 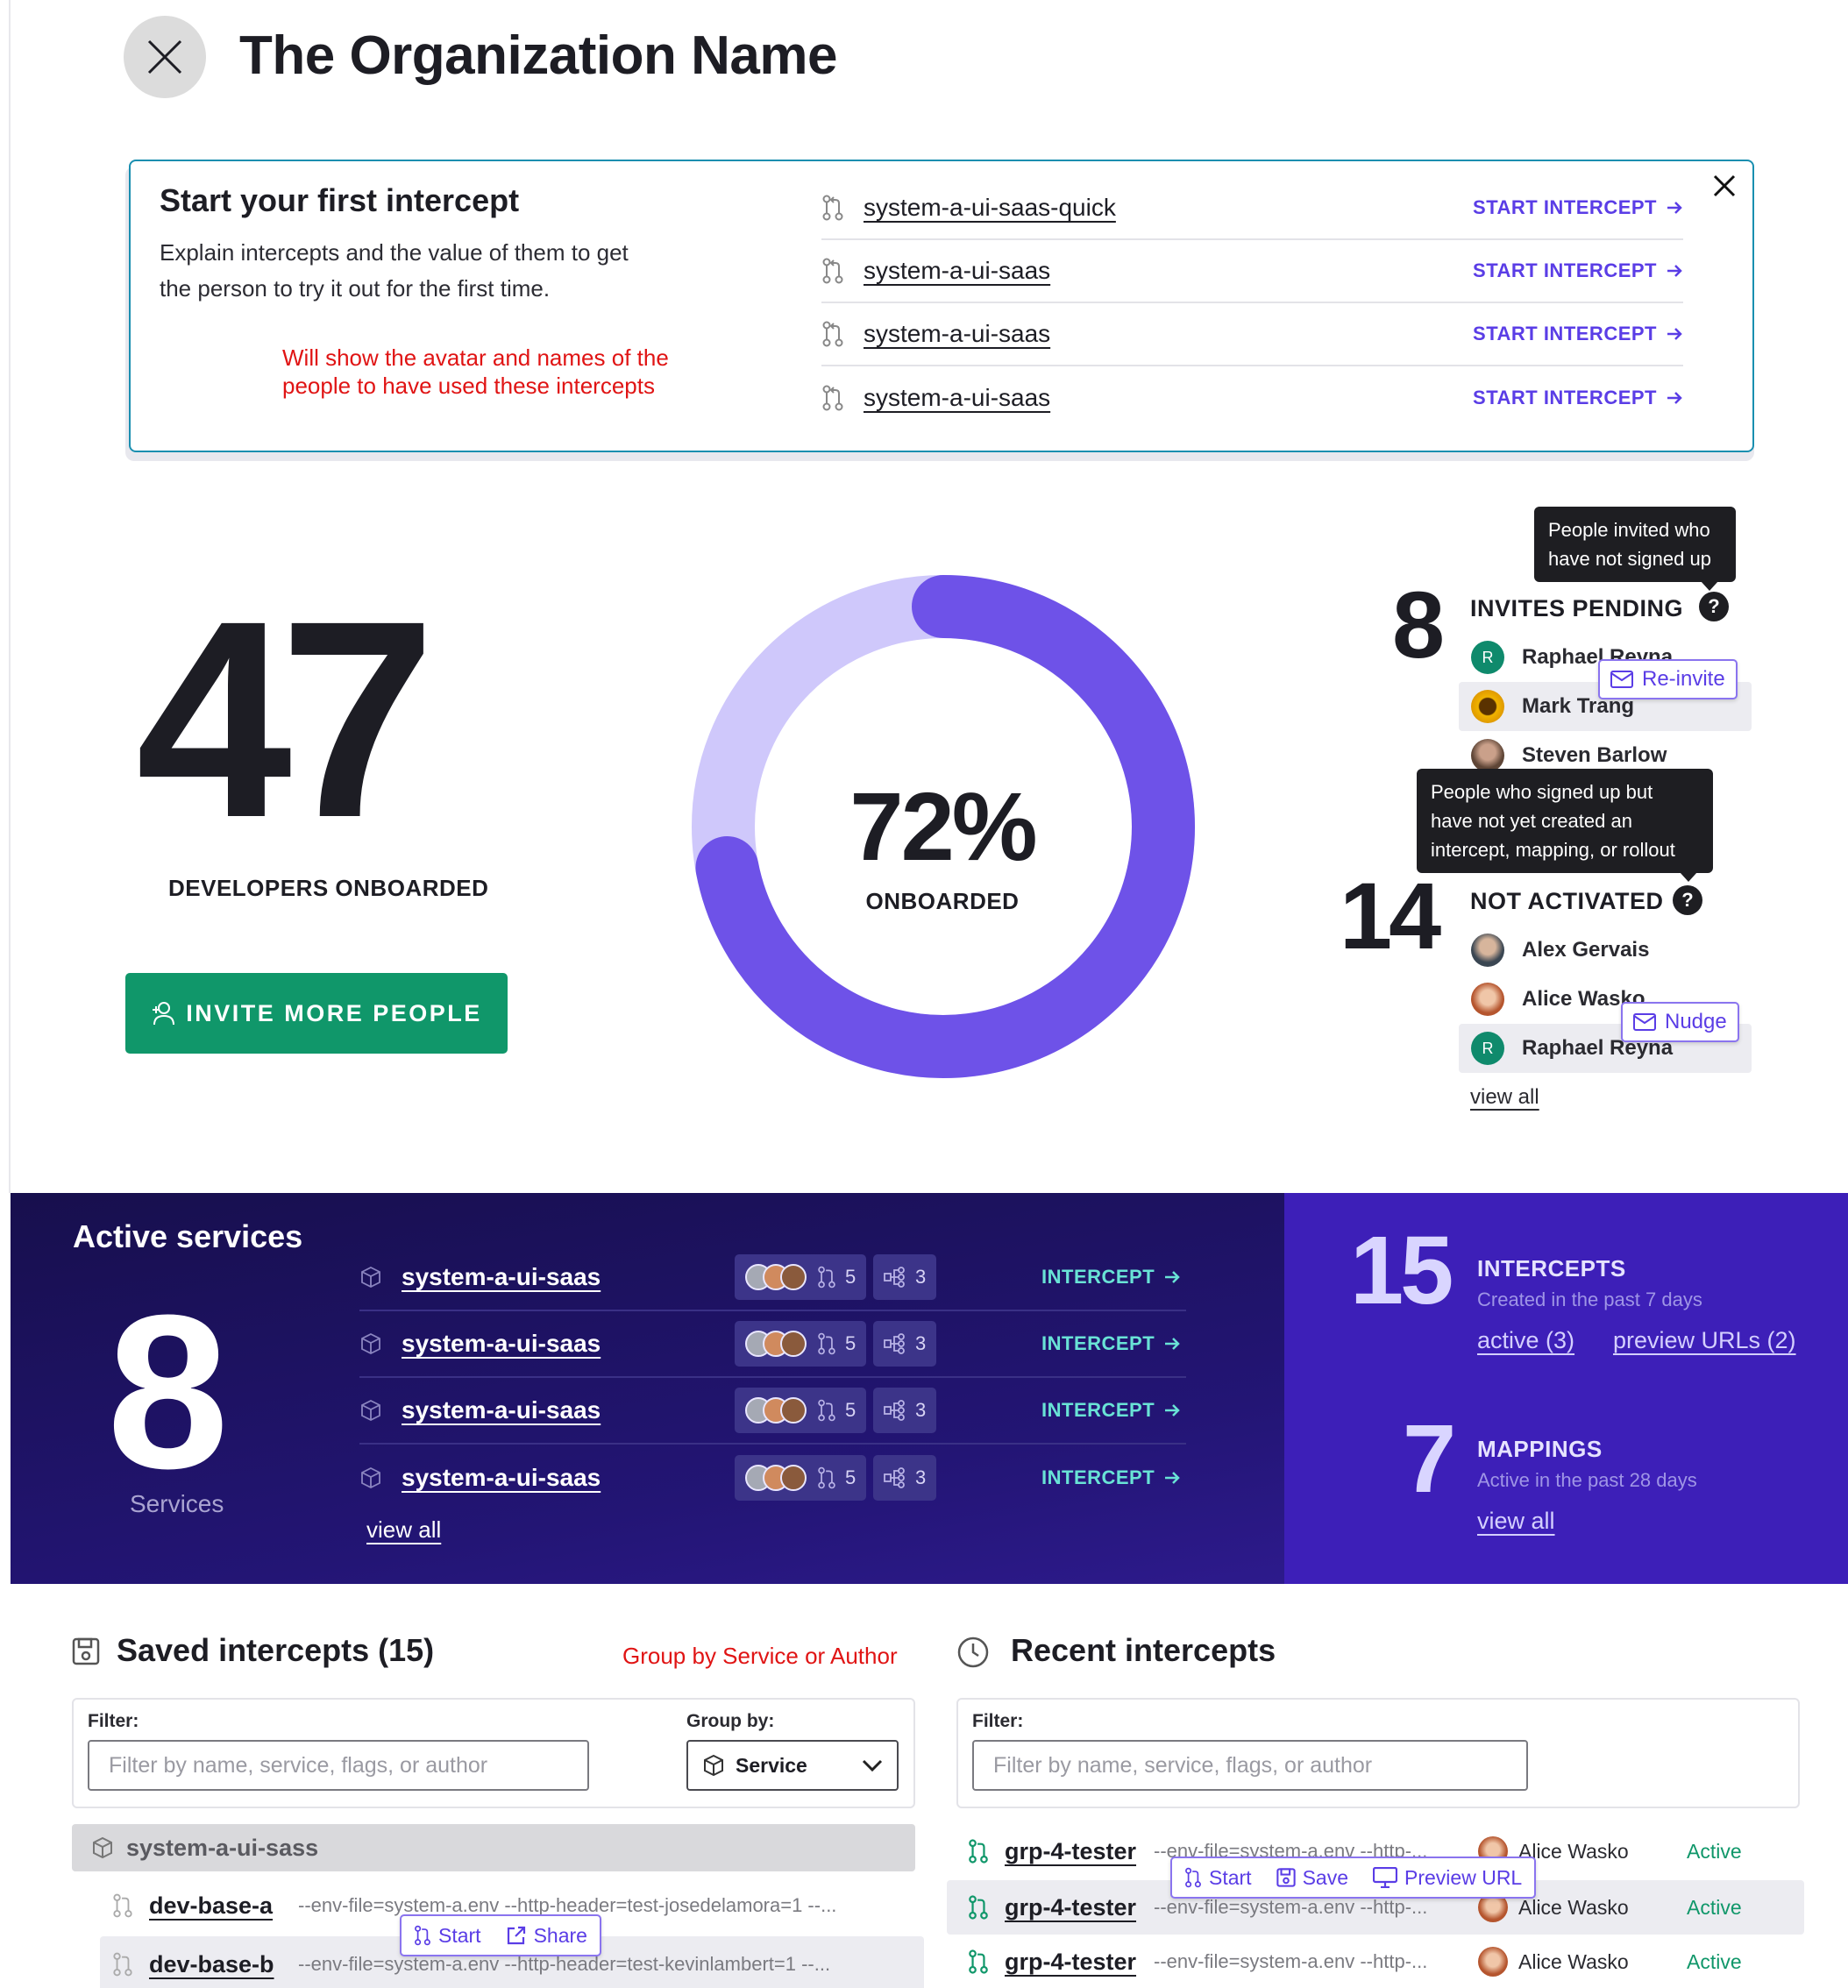 What do you see at coordinates (1540, 1449) in the screenshot?
I see `mappings-title: MAPPINGS` at bounding box center [1540, 1449].